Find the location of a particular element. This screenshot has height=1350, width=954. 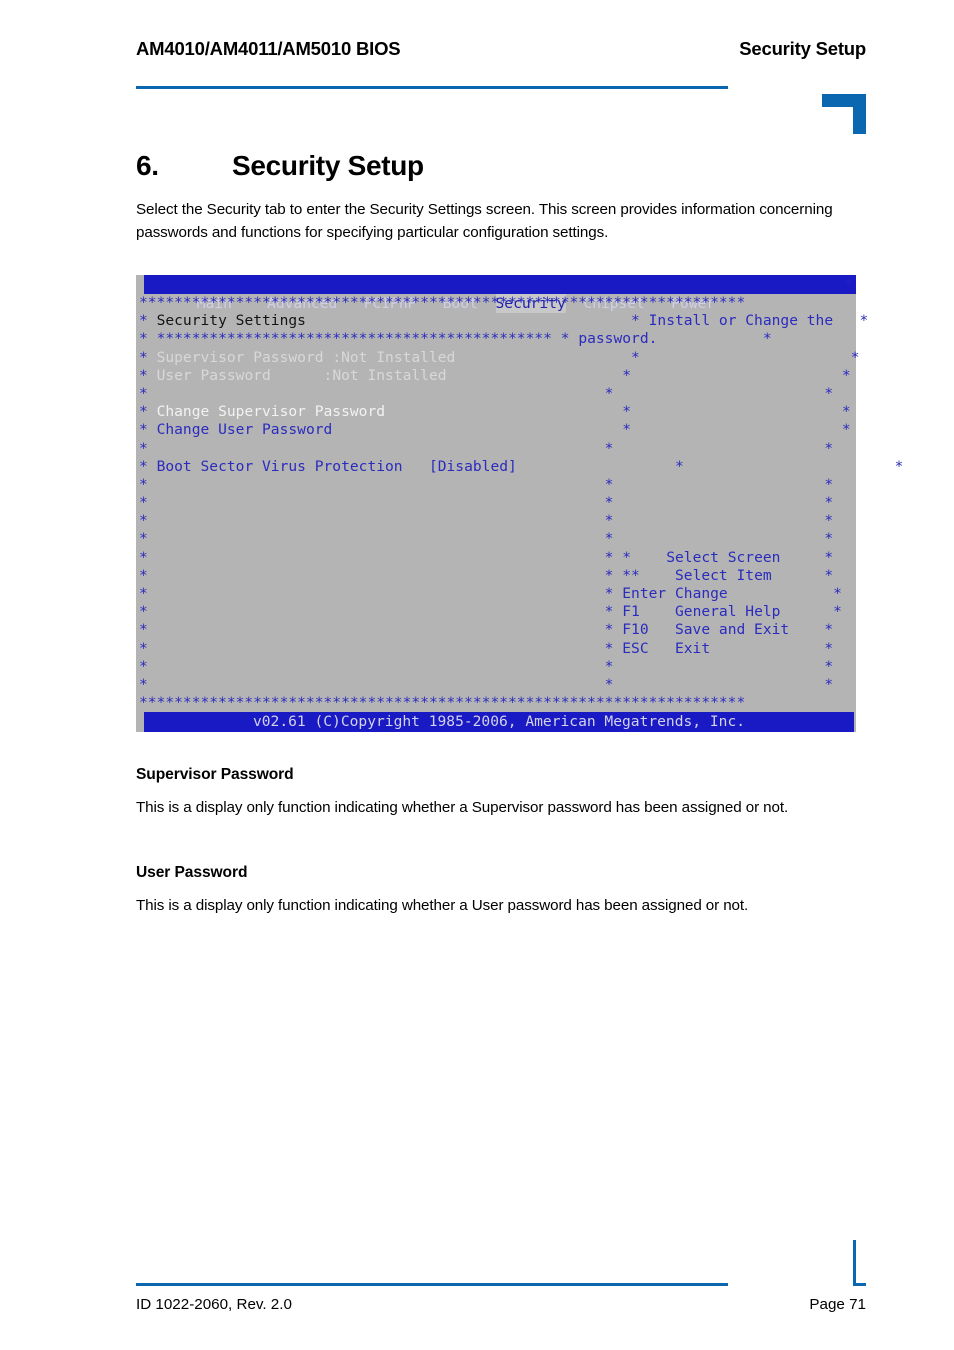

bios-help-line-1: Install or Change the is located at coordinates (741, 321).